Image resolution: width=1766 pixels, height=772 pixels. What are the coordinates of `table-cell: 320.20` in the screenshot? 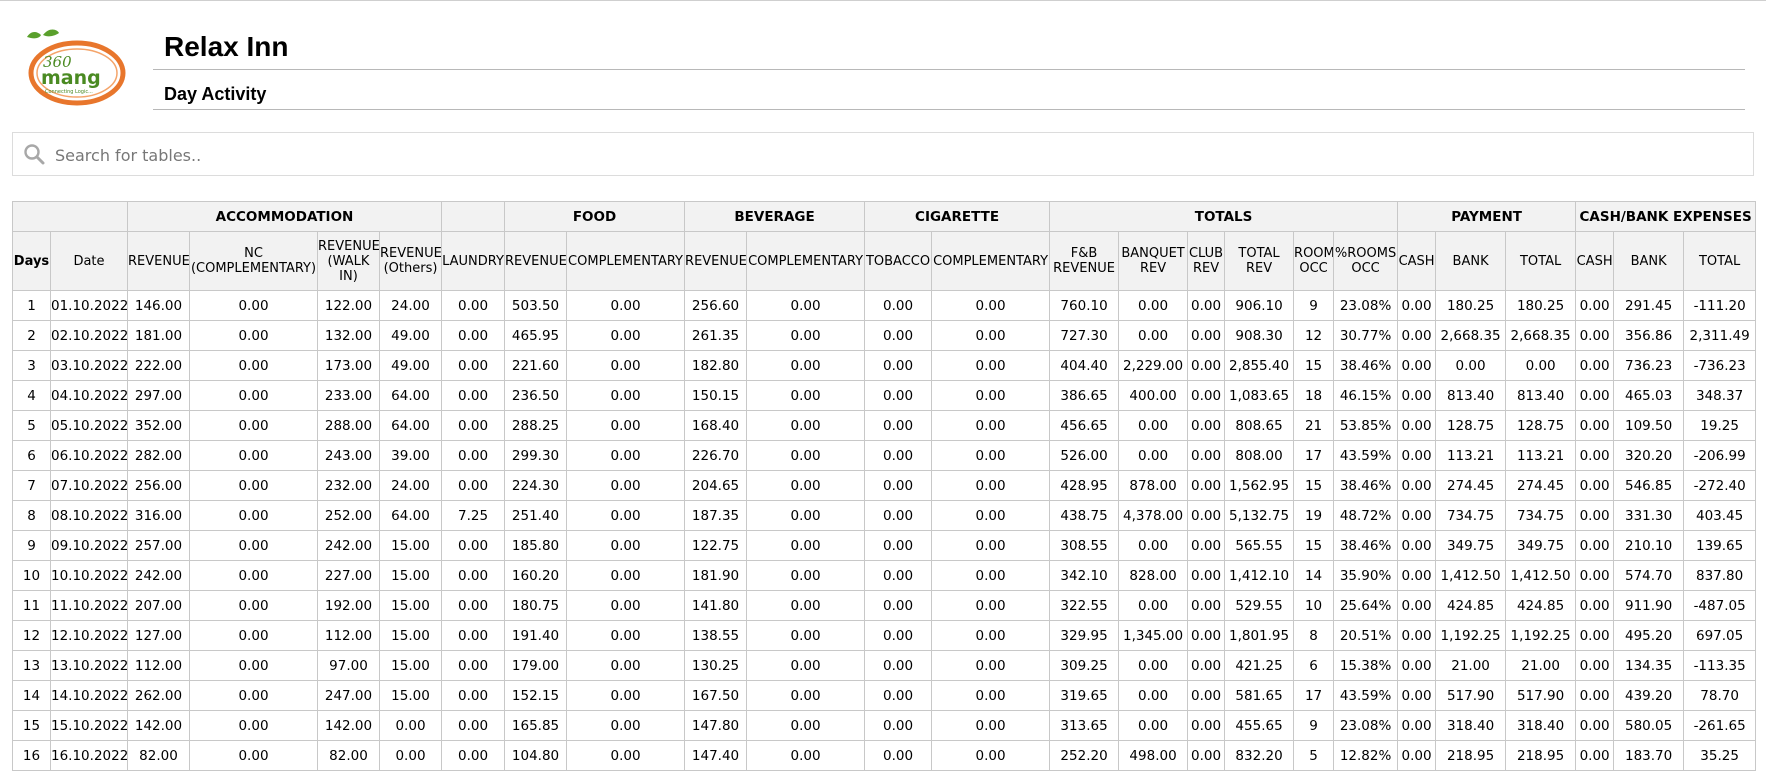 It's located at (1649, 455).